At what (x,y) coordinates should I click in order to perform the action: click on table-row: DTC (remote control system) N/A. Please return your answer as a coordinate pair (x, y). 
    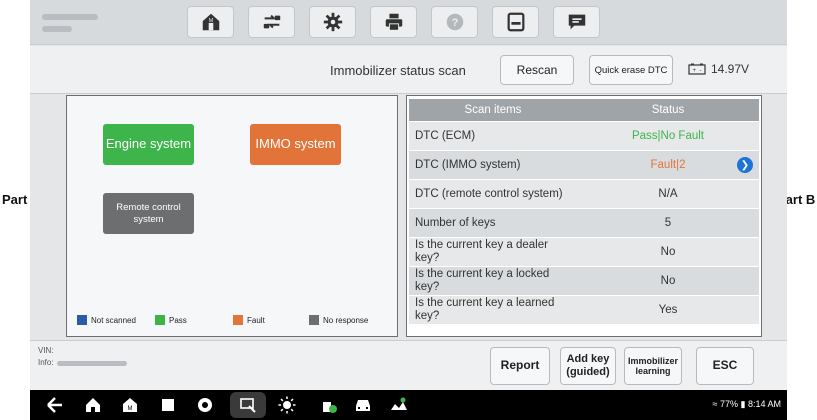
    Looking at the image, I should click on (584, 194).